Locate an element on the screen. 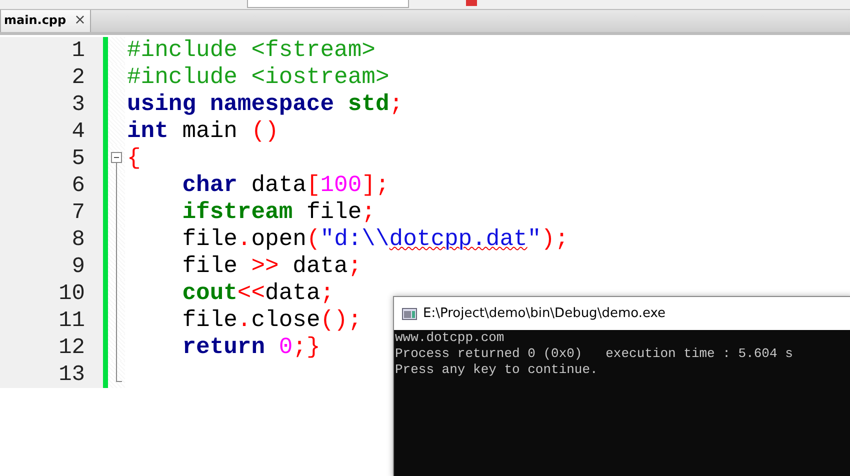  code-line: return 0;} is located at coordinates (250, 347).